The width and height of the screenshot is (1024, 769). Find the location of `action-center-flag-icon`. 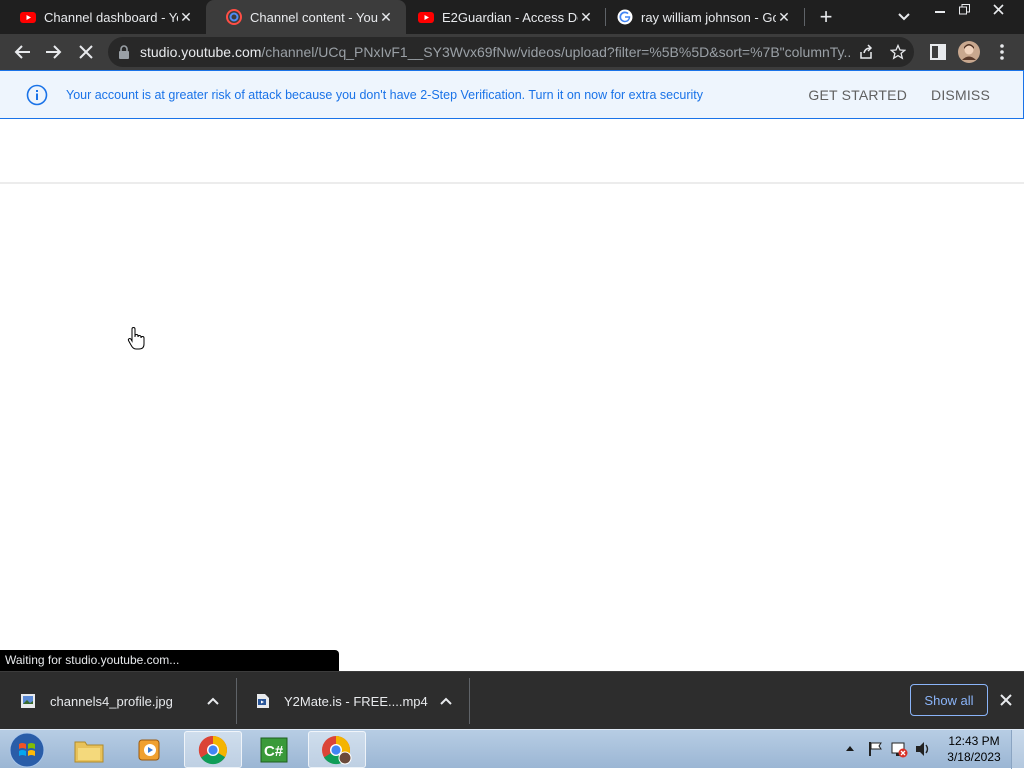

action-center-flag-icon is located at coordinates (875, 749).